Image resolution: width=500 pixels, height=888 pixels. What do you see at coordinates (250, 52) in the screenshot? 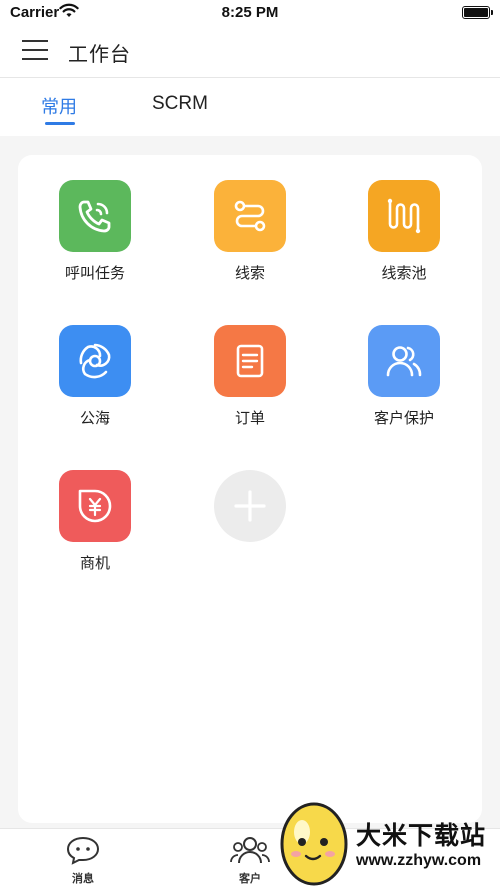
I see `navigation-bar: 工作台` at bounding box center [250, 52].